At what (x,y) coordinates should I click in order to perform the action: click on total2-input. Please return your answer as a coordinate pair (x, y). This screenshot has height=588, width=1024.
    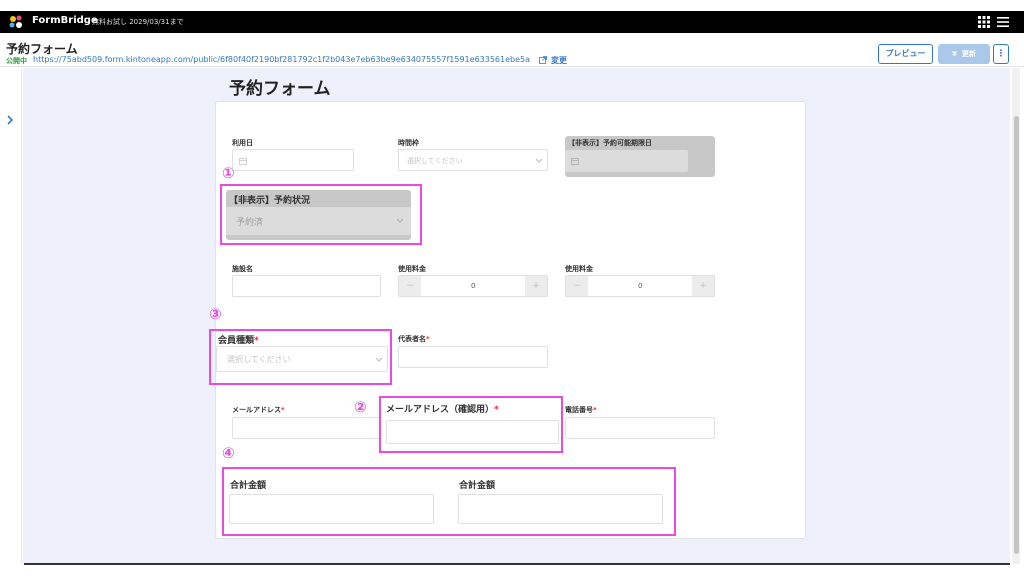
    Looking at the image, I should click on (560, 509).